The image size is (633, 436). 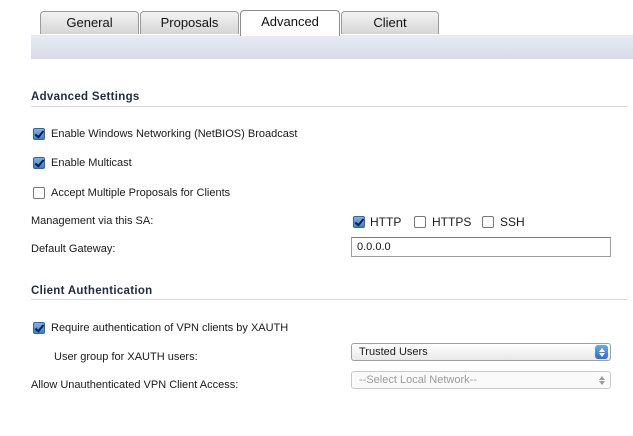 I want to click on https-checkbox, so click(x=420, y=222).